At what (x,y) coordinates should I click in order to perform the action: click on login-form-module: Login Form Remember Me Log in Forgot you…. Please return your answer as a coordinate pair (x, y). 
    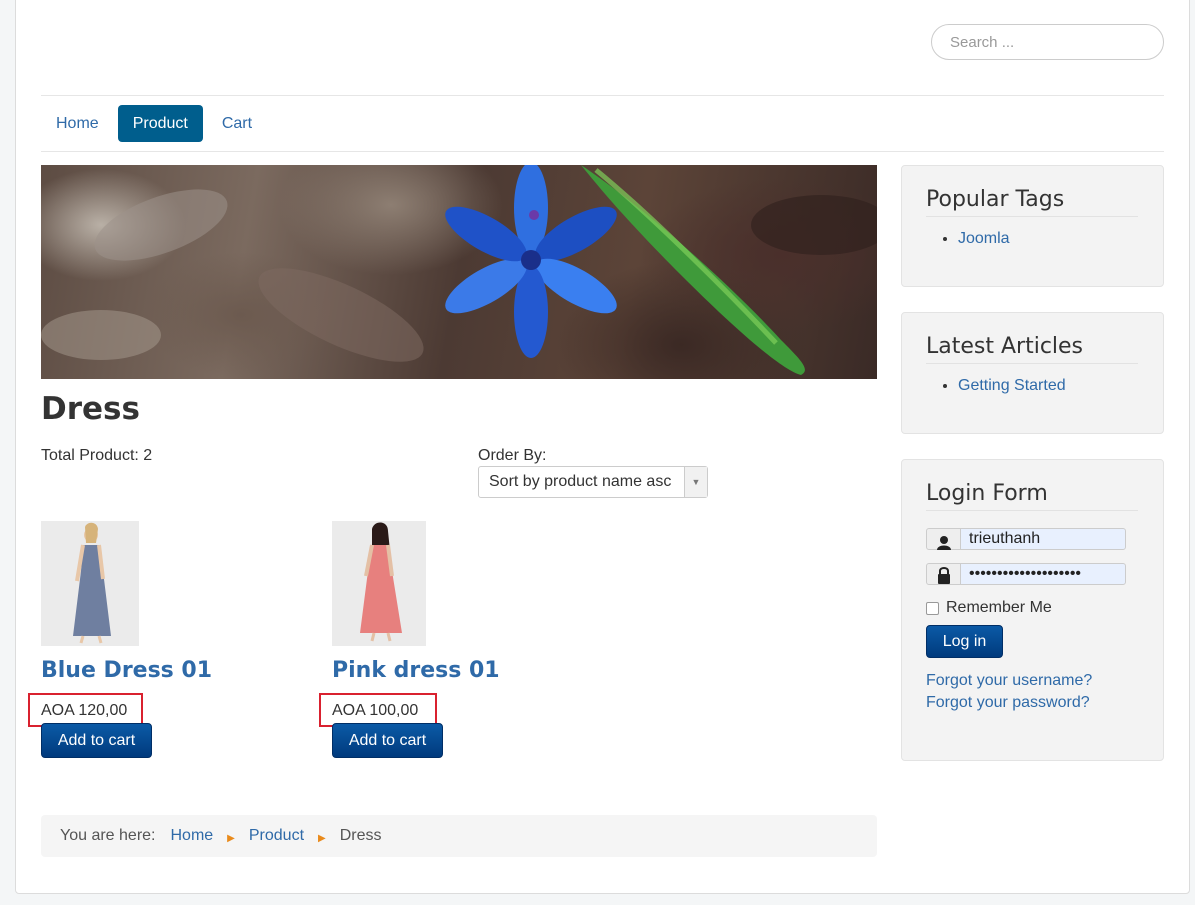
    Looking at the image, I should click on (1032, 610).